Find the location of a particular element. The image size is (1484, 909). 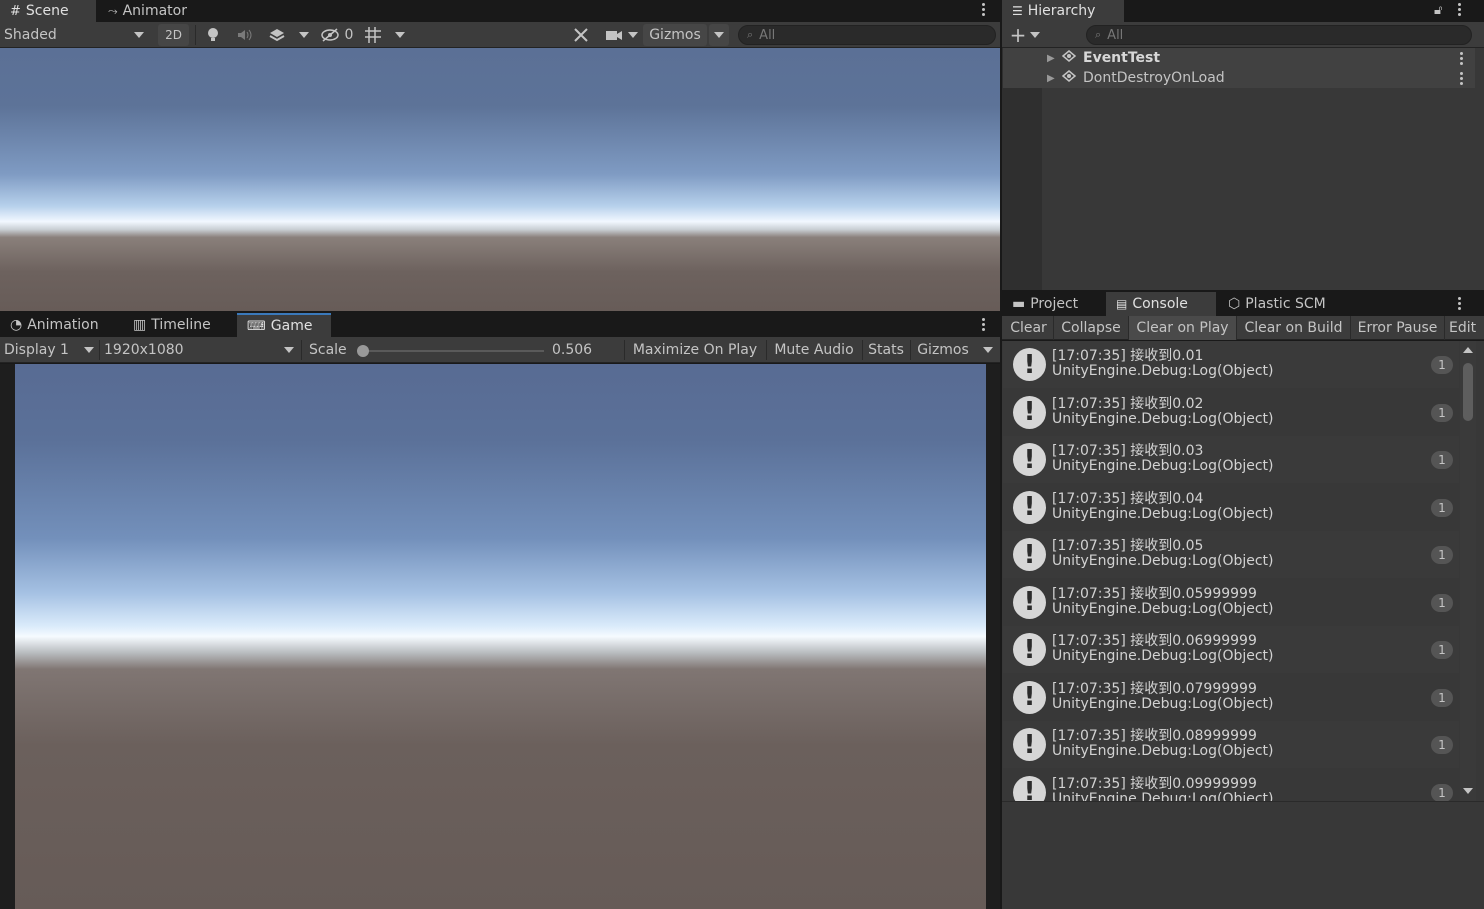

editor-dropdown: Edit is located at coordinates (1462, 328).